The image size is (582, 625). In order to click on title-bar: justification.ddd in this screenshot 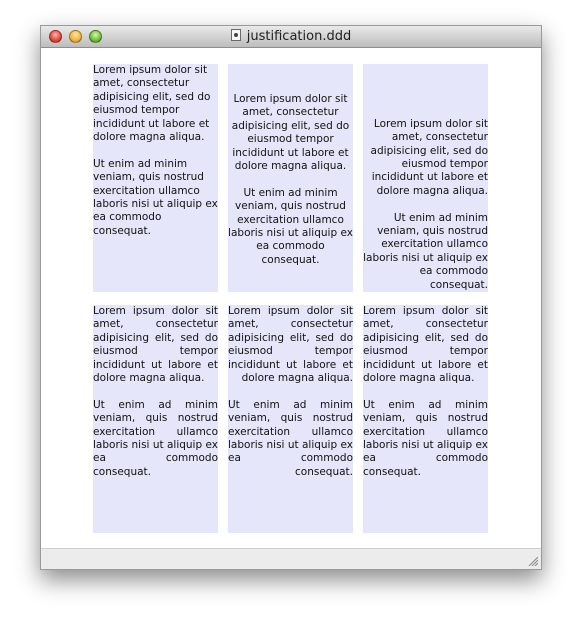, I will do `click(291, 37)`.